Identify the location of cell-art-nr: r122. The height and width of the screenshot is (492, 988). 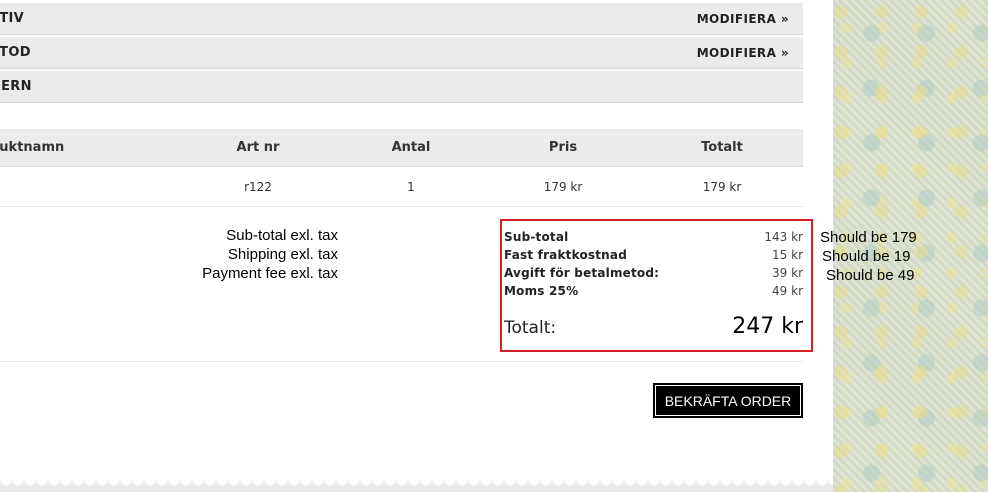
(258, 186).